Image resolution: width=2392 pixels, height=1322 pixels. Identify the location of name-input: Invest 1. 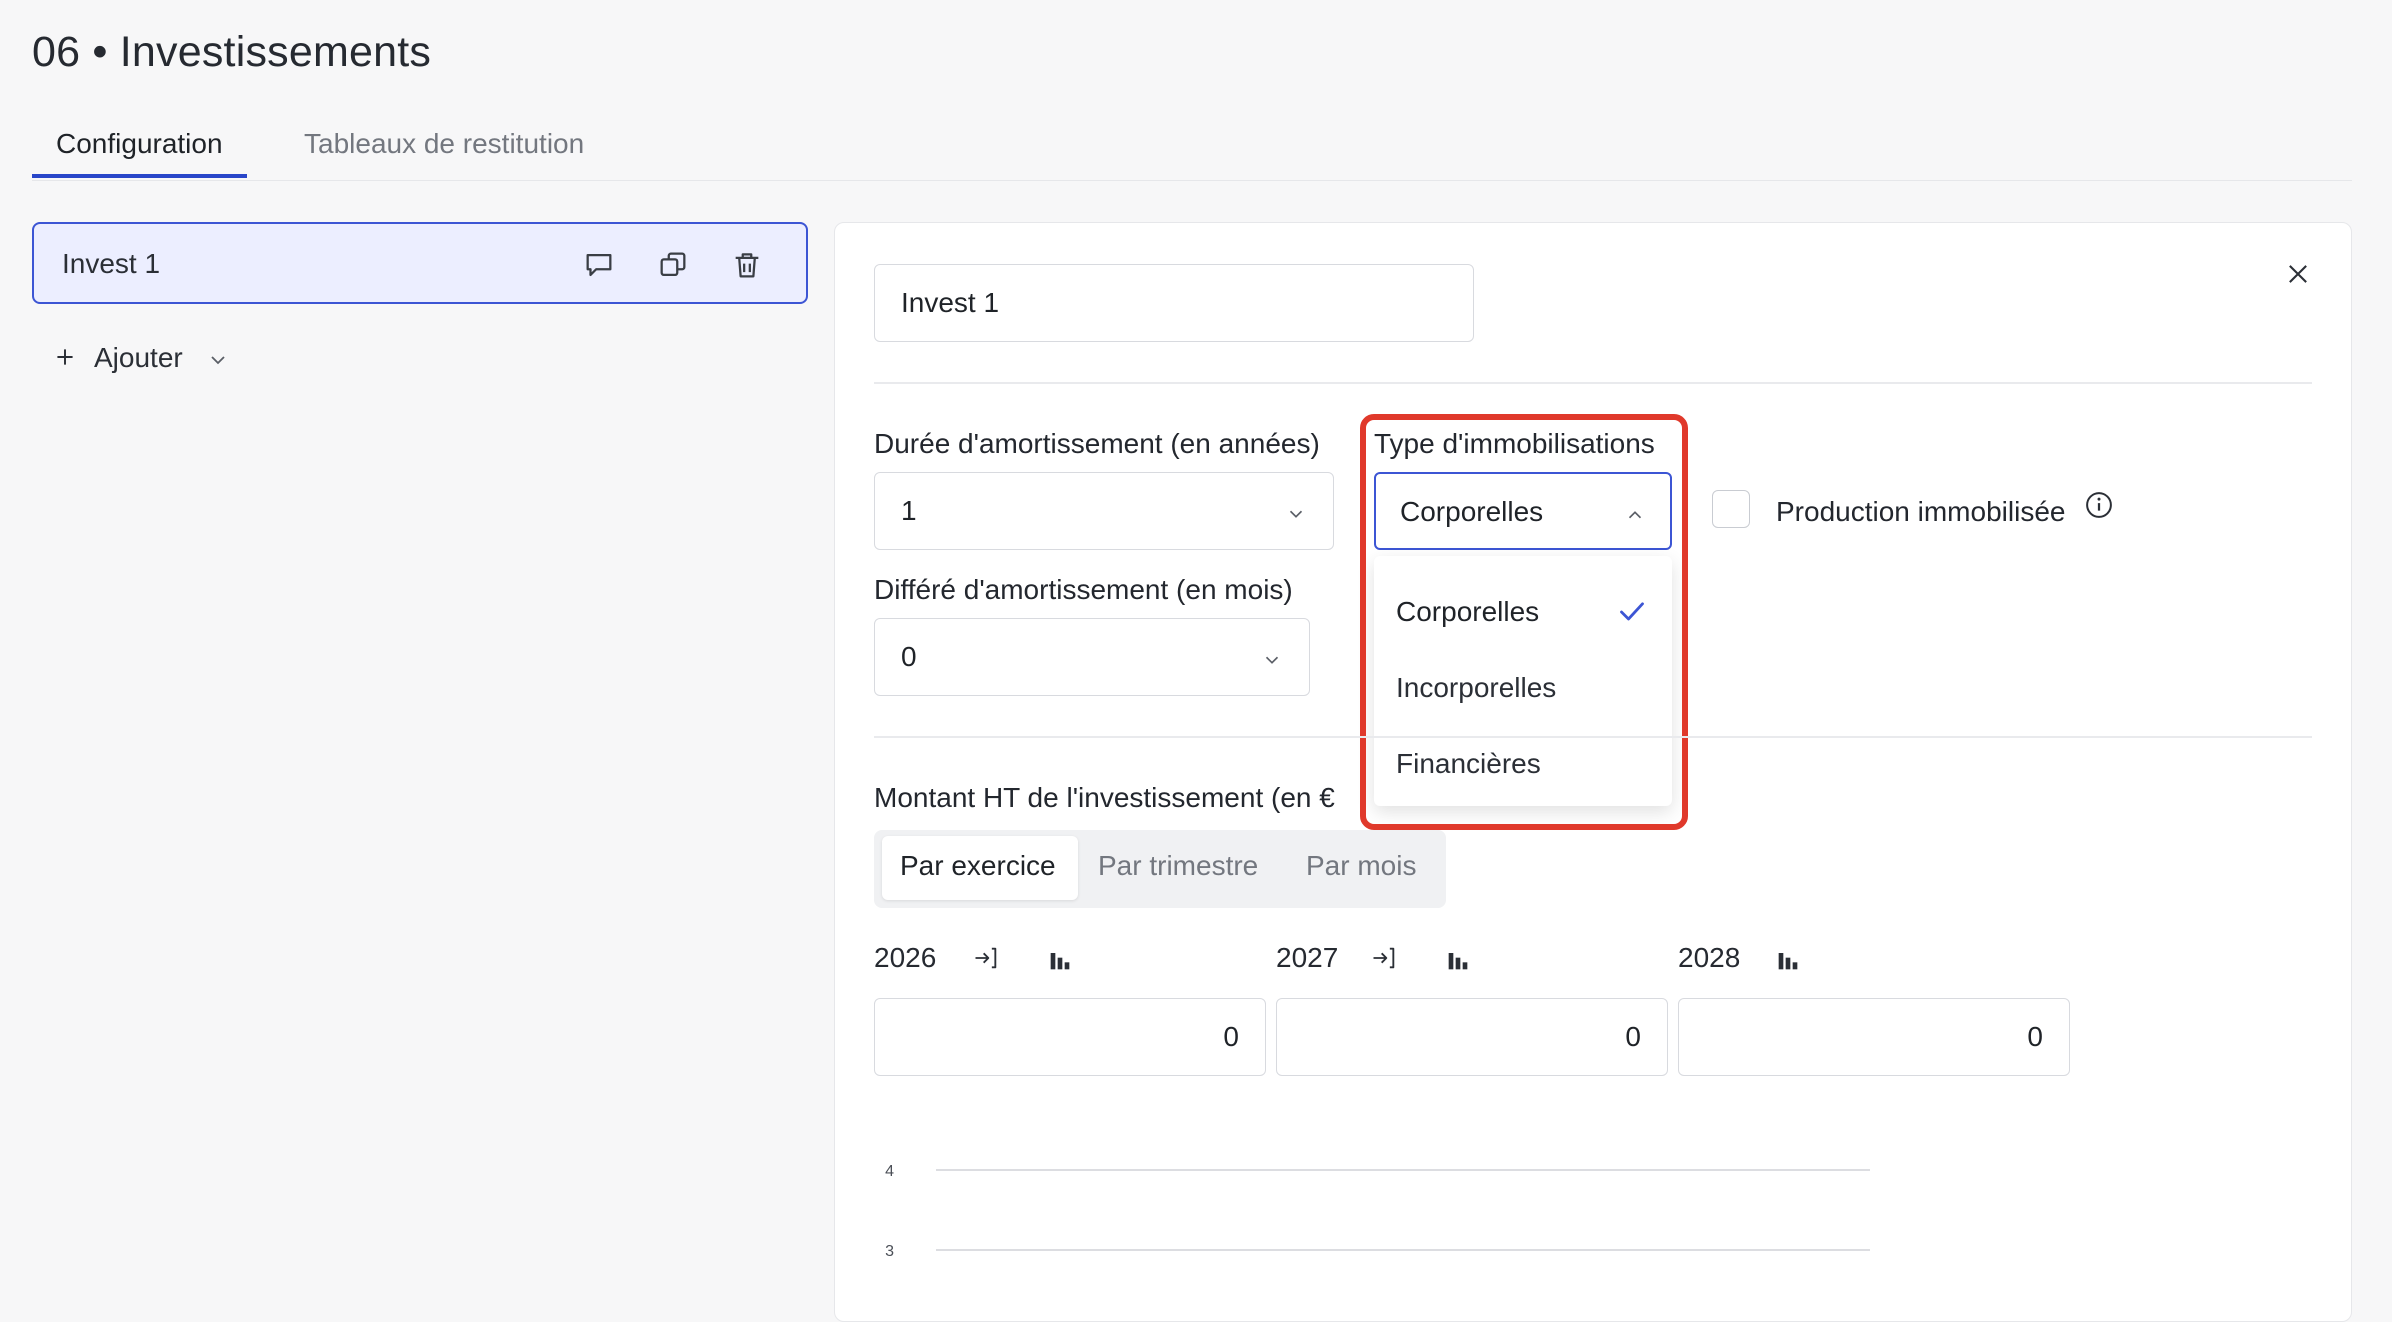
(1174, 303).